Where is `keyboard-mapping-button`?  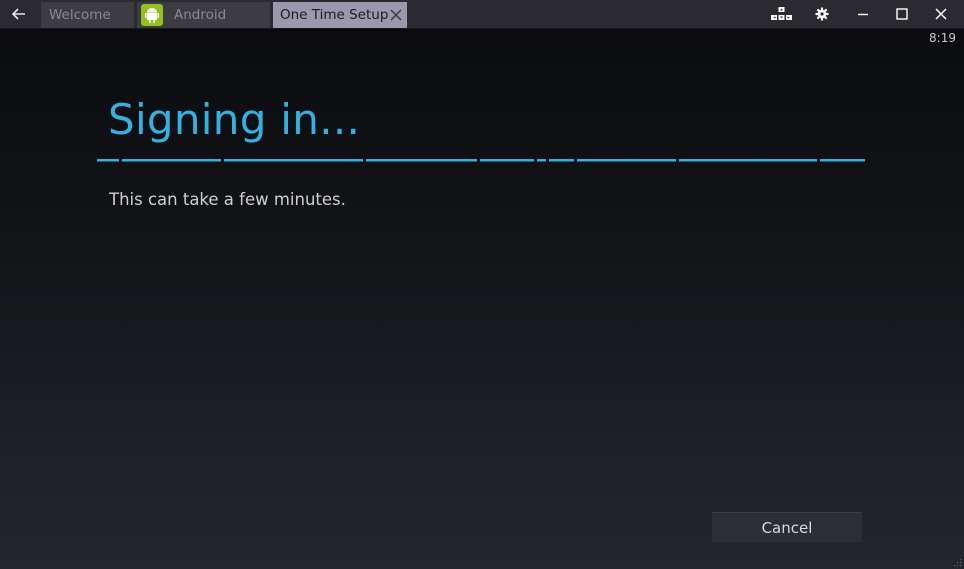
keyboard-mapping-button is located at coordinates (782, 14).